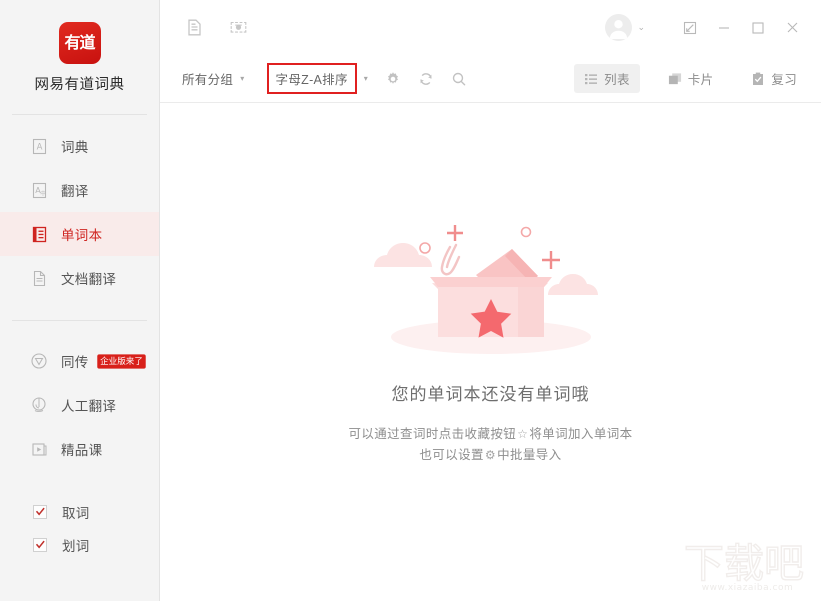 The width and height of the screenshot is (821, 601). Describe the element at coordinates (490, 27) in the screenshot. I see `titlebar: ⌄` at that location.